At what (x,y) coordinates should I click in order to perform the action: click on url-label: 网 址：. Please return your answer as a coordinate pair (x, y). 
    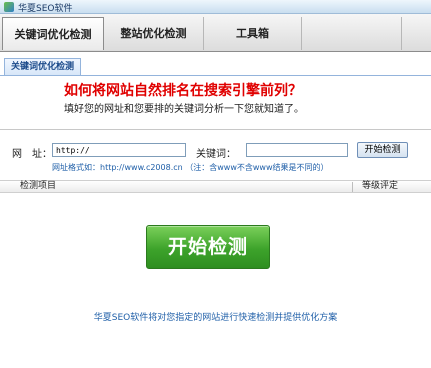
    Looking at the image, I should click on (32, 154).